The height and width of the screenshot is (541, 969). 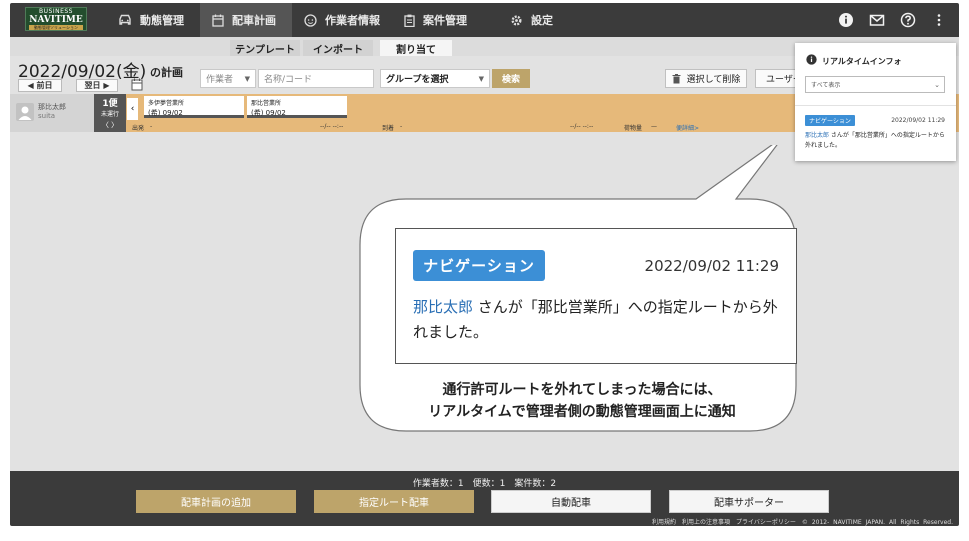 What do you see at coordinates (125, 19) in the screenshot?
I see `car-icon` at bounding box center [125, 19].